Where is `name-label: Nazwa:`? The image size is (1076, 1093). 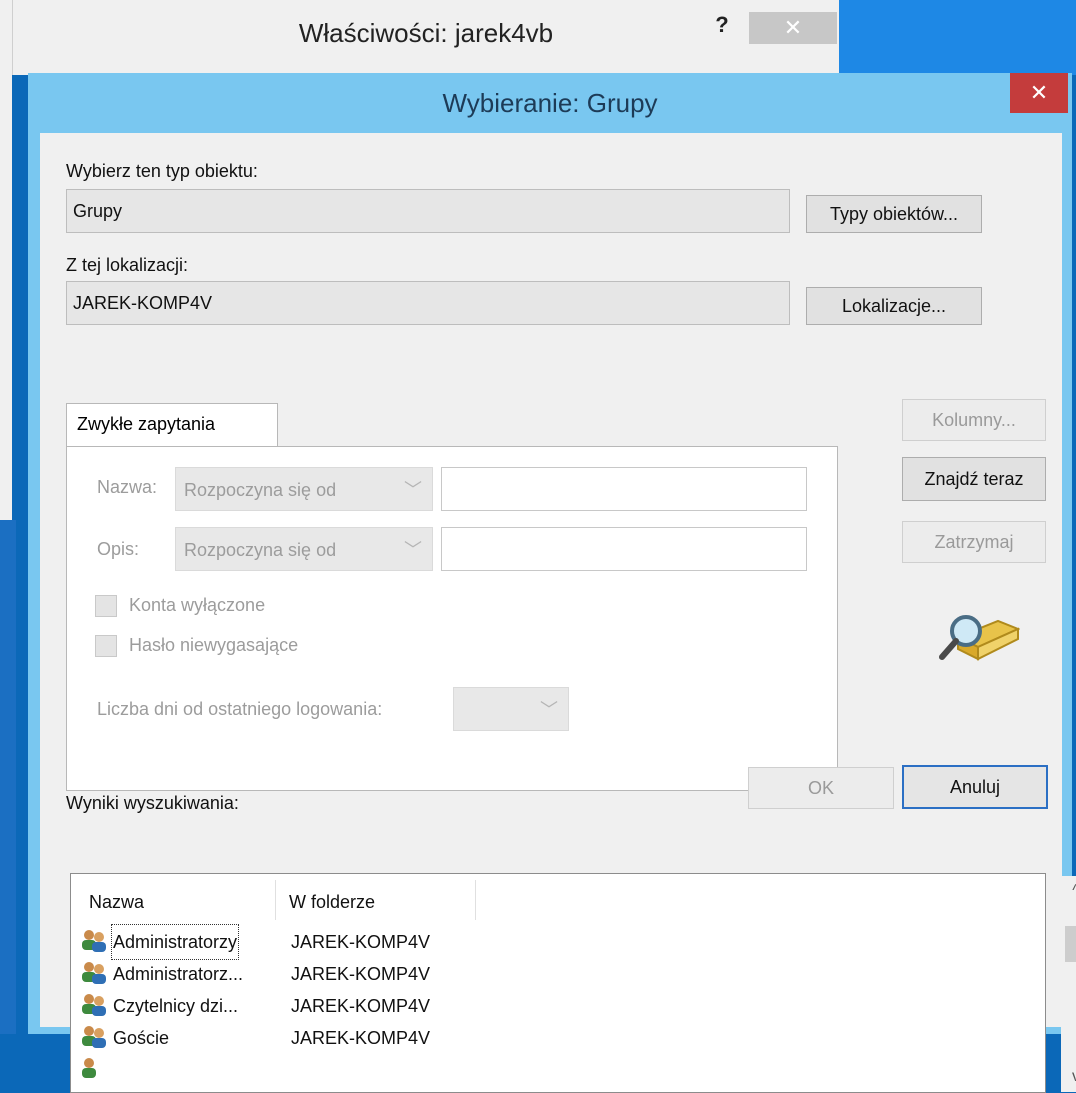
name-label: Nazwa: is located at coordinates (127, 487).